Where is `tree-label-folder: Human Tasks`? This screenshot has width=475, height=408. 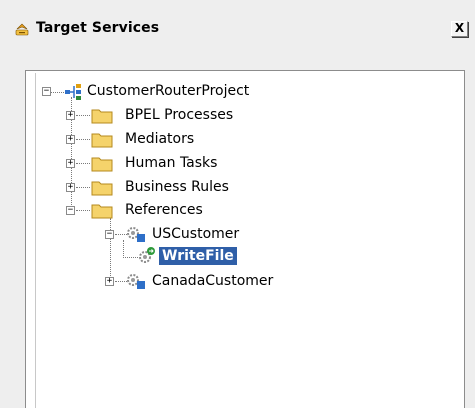 tree-label-folder: Human Tasks is located at coordinates (171, 163).